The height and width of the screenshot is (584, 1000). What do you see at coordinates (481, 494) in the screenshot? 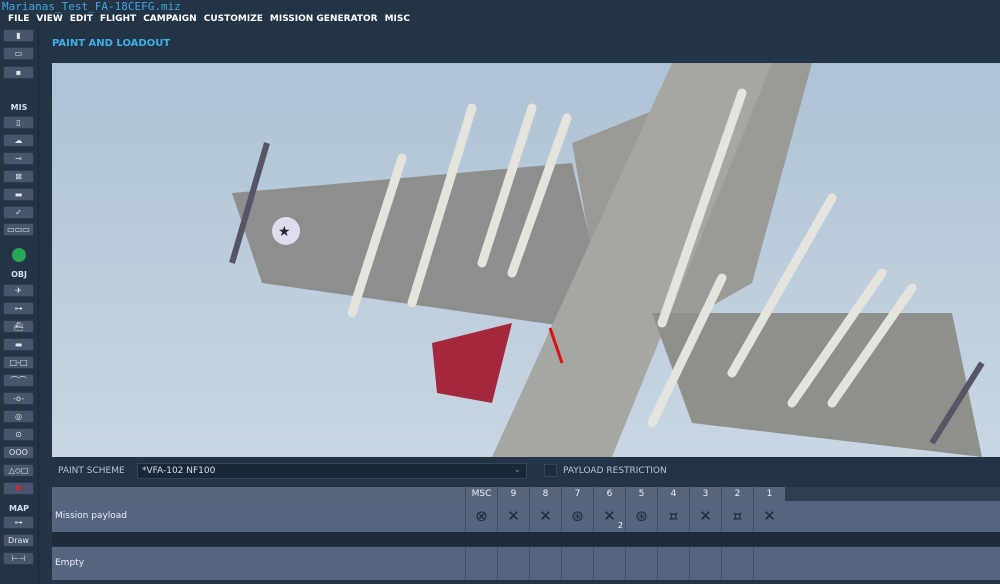
I see `station-header-MSC: MSC` at bounding box center [481, 494].